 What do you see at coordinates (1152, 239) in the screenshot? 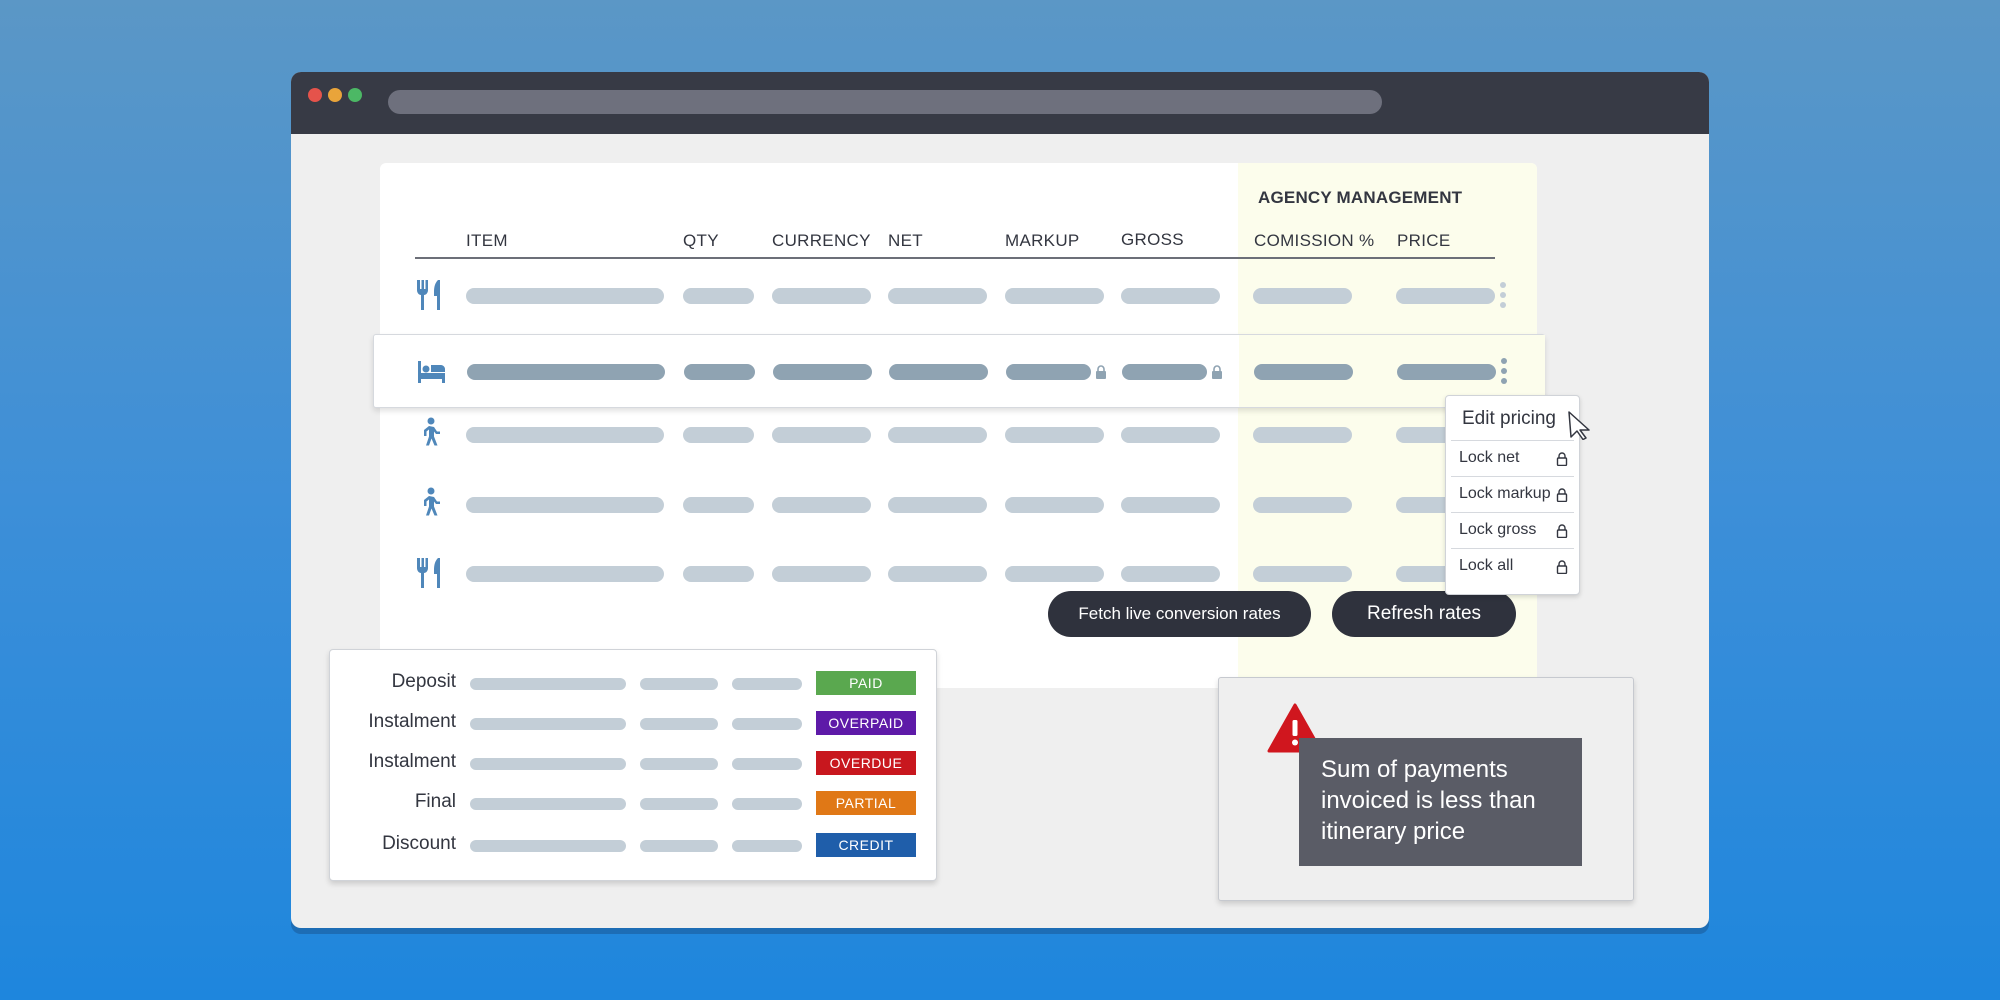
I see `column-header-gross: GROSS` at bounding box center [1152, 239].